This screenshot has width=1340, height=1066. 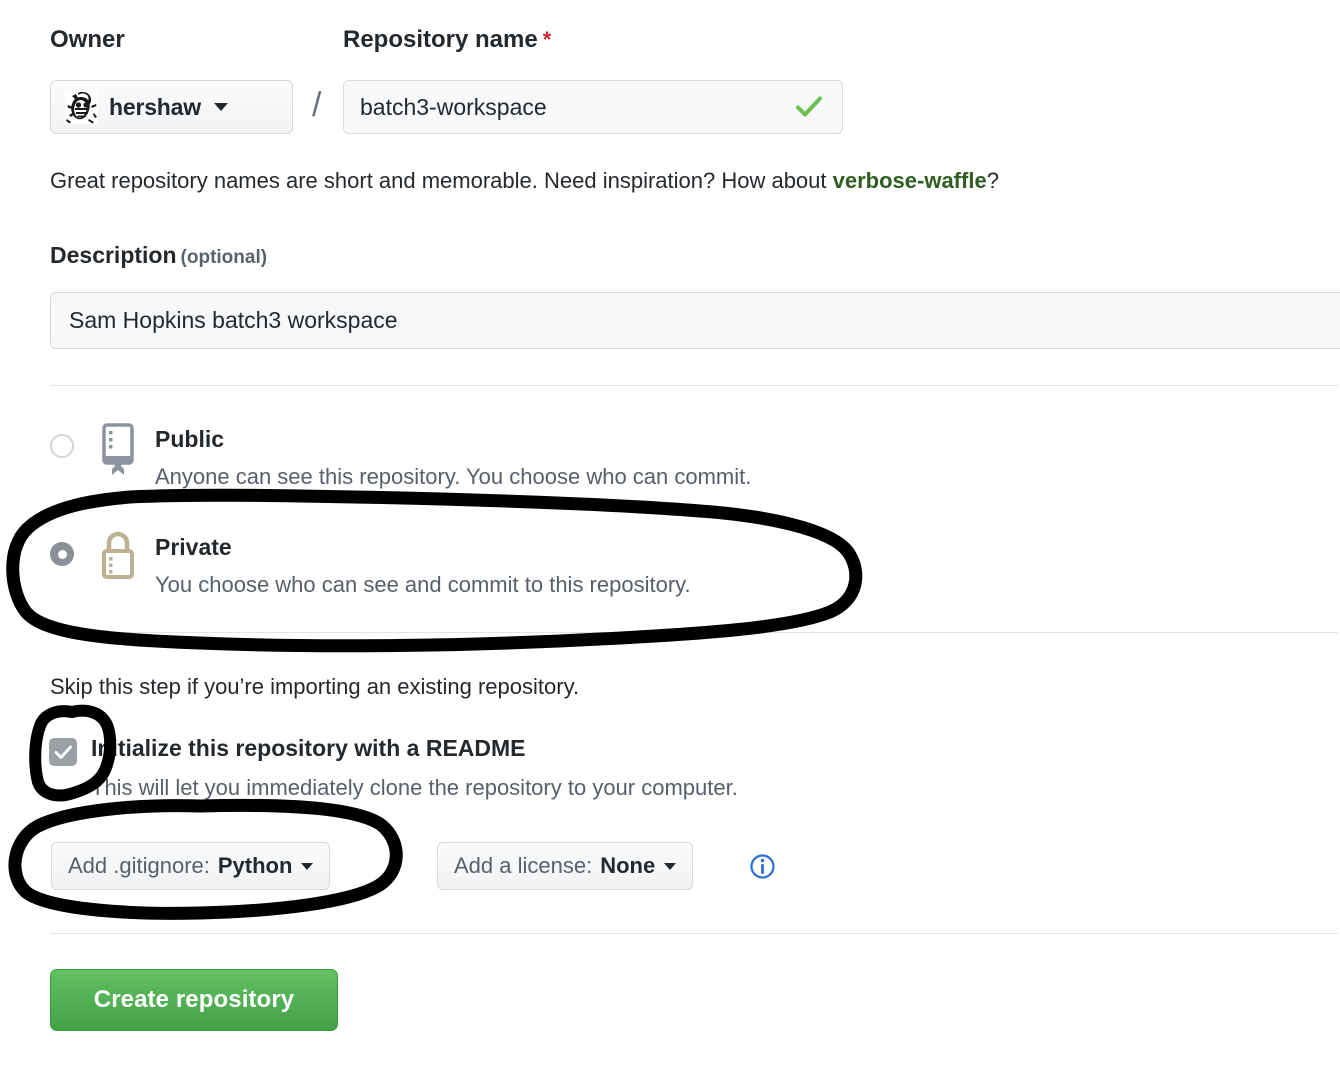 I want to click on helper-suffix: ?, so click(x=992, y=180).